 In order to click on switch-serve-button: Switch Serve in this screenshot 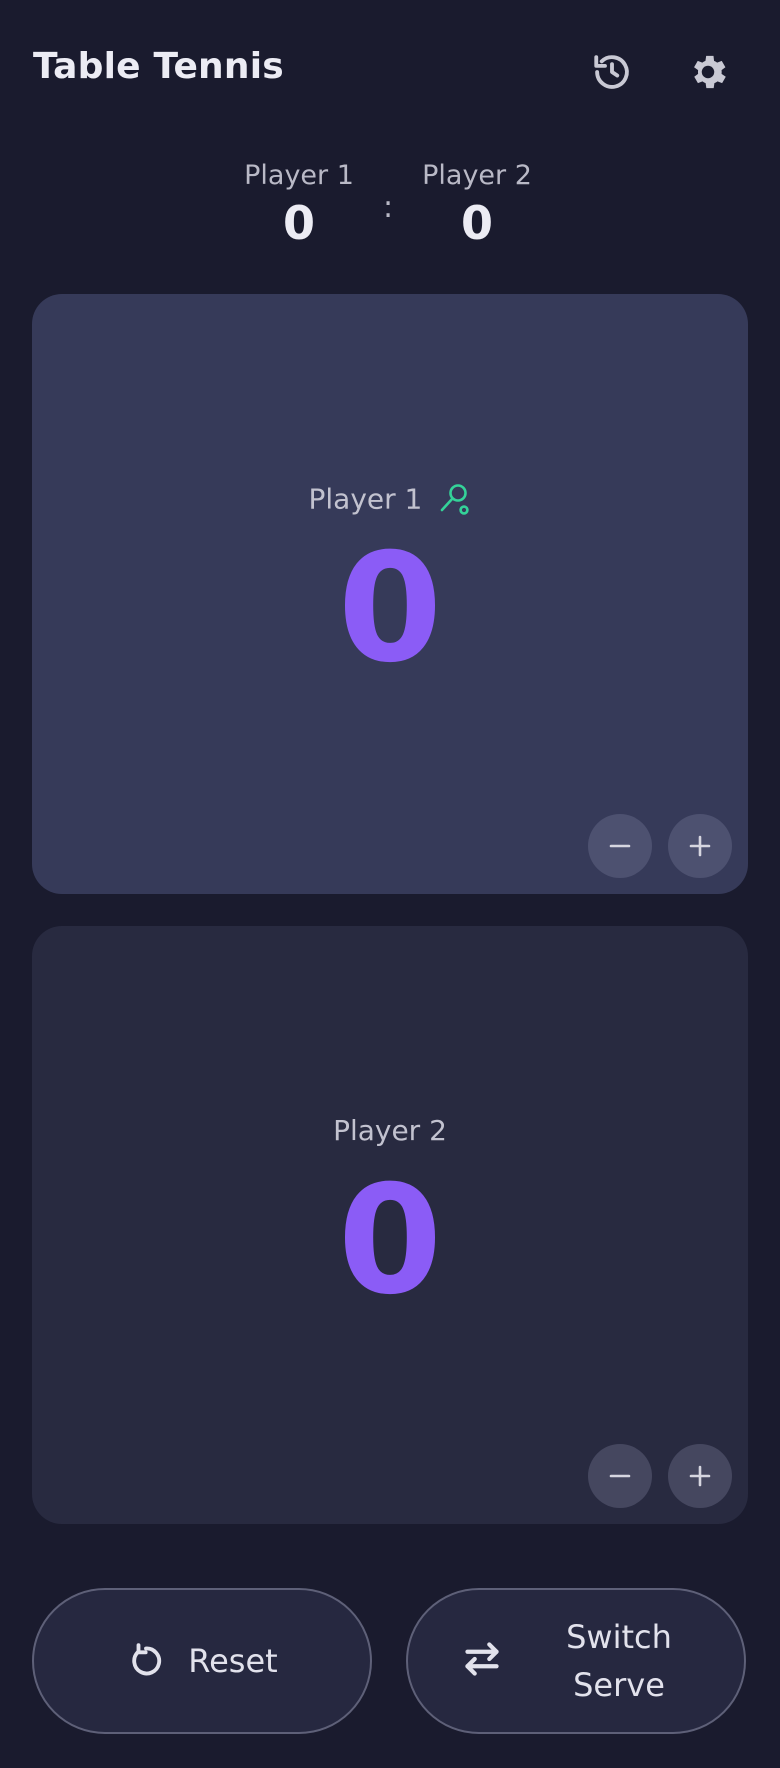, I will do `click(576, 1661)`.